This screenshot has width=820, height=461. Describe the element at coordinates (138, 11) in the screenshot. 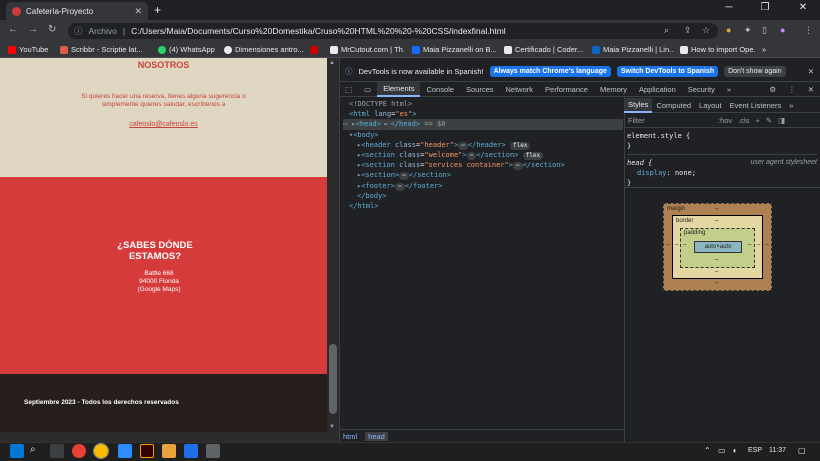

I see `close-tab-icon: ✕` at that location.